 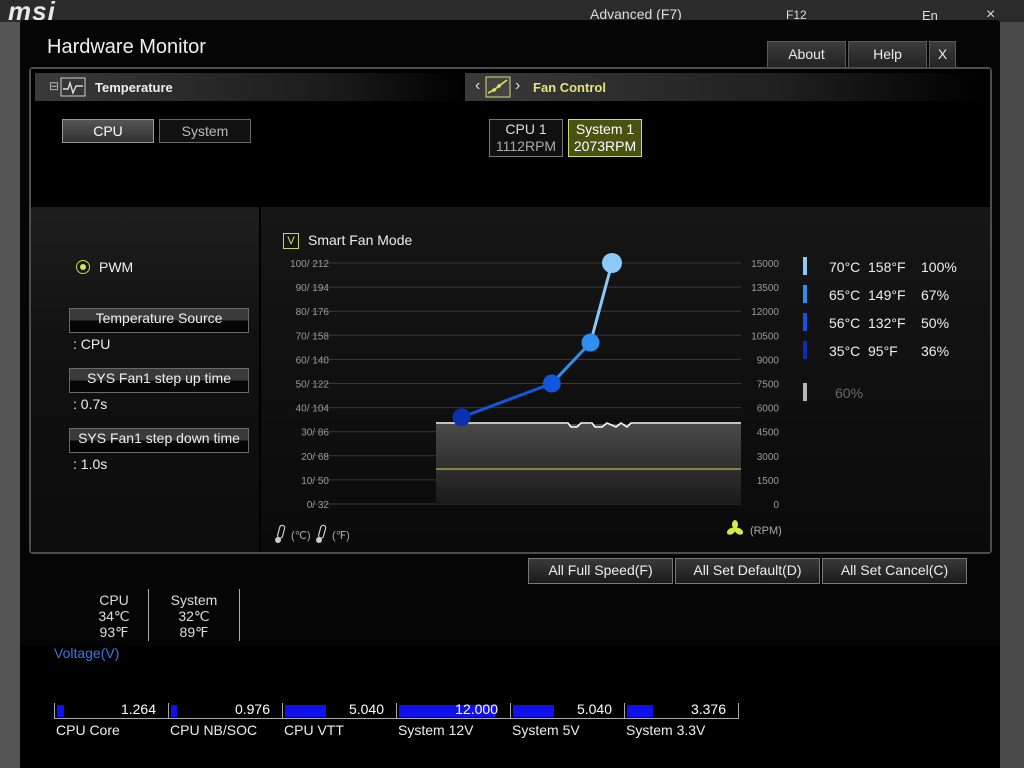 What do you see at coordinates (476, 709) in the screenshot?
I see `voltage-value: 12.000` at bounding box center [476, 709].